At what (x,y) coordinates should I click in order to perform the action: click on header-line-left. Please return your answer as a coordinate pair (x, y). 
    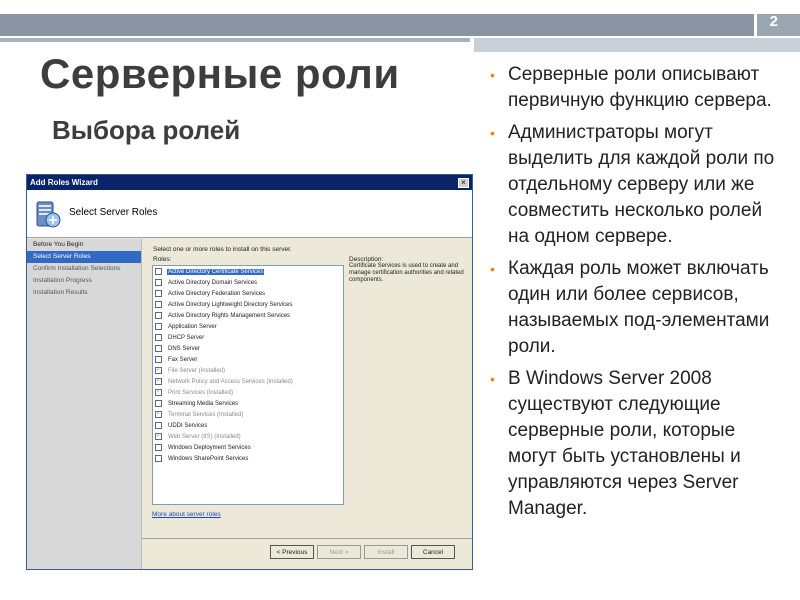
    Looking at the image, I should click on (235, 40).